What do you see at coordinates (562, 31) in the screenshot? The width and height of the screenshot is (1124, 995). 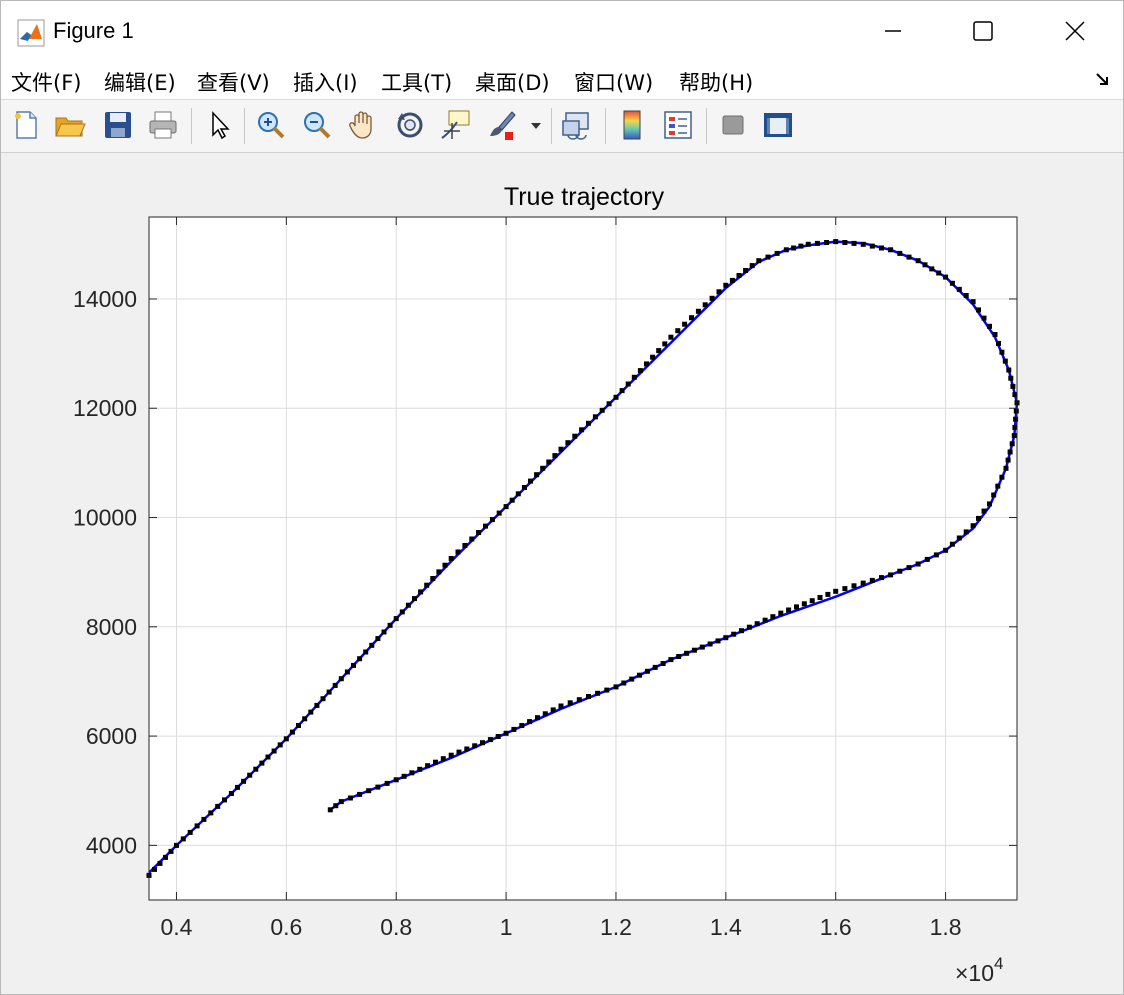 I see `title-bar: Figure 1` at bounding box center [562, 31].